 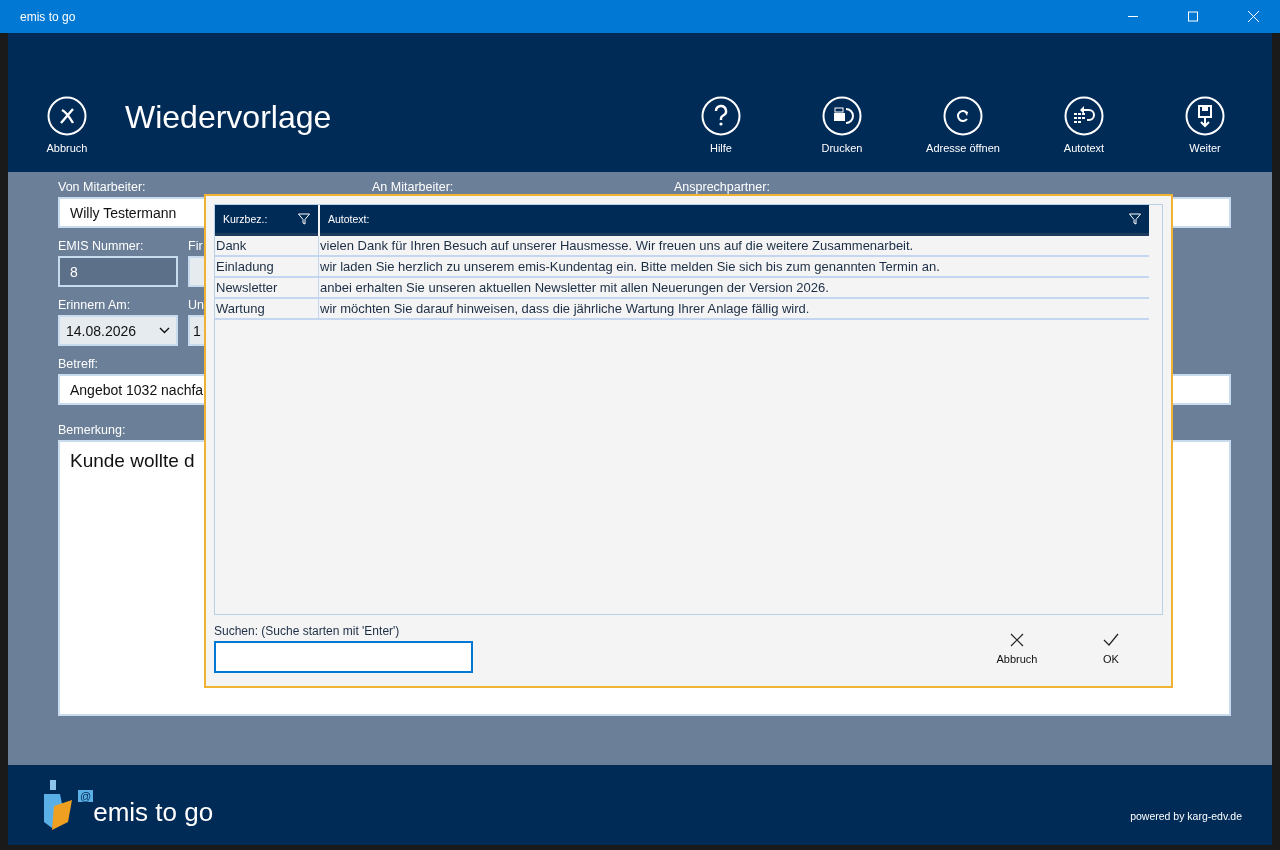 I want to click on app-name: emis to go, so click(x=154, y=812).